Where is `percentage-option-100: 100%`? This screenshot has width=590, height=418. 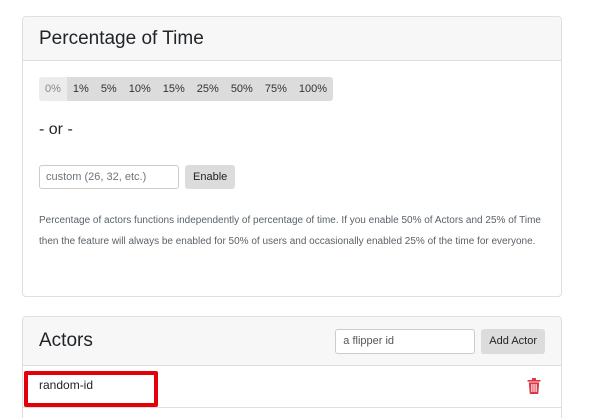 percentage-option-100: 100% is located at coordinates (313, 89).